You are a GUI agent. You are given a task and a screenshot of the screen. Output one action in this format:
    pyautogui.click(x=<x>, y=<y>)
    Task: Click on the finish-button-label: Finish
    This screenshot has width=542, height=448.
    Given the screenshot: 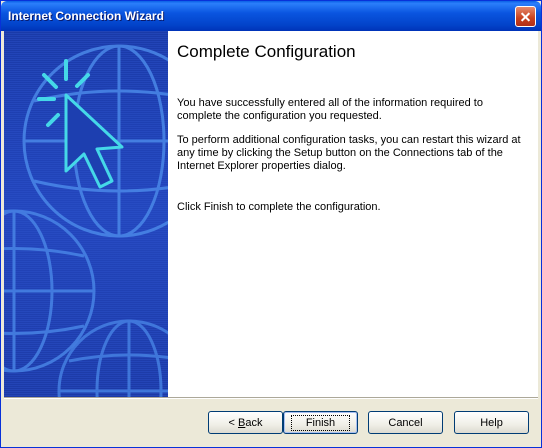 What is the action you would take?
    pyautogui.click(x=320, y=422)
    